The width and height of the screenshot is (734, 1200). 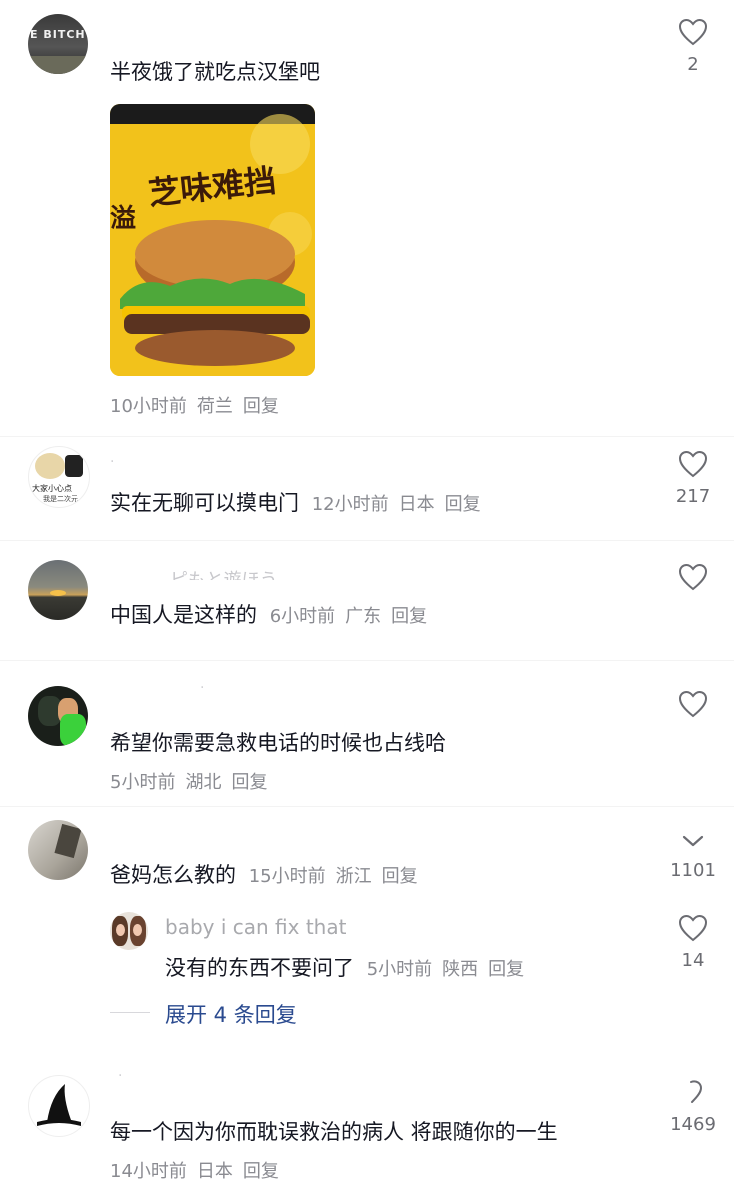 What do you see at coordinates (60, 499) in the screenshot?
I see `avatar-text-line-2: 我是二次元` at bounding box center [60, 499].